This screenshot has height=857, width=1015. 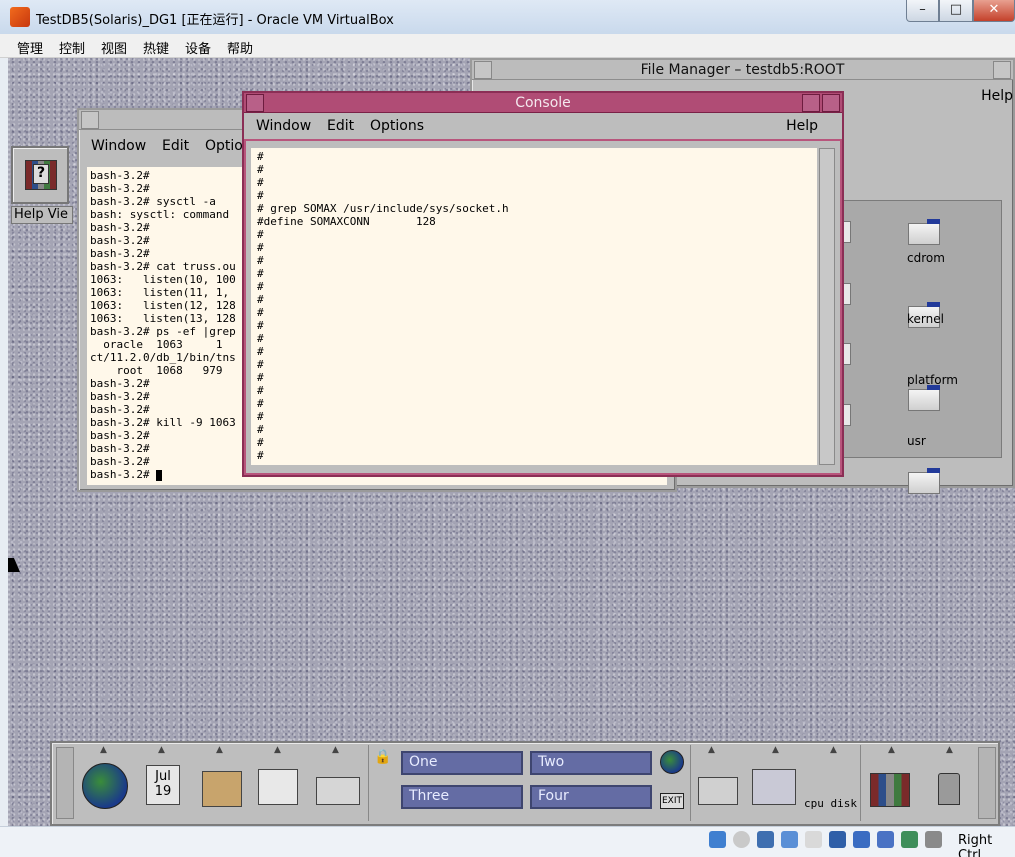 I want to click on console-line: #define SOMAXCONN 128, so click(x=346, y=221).